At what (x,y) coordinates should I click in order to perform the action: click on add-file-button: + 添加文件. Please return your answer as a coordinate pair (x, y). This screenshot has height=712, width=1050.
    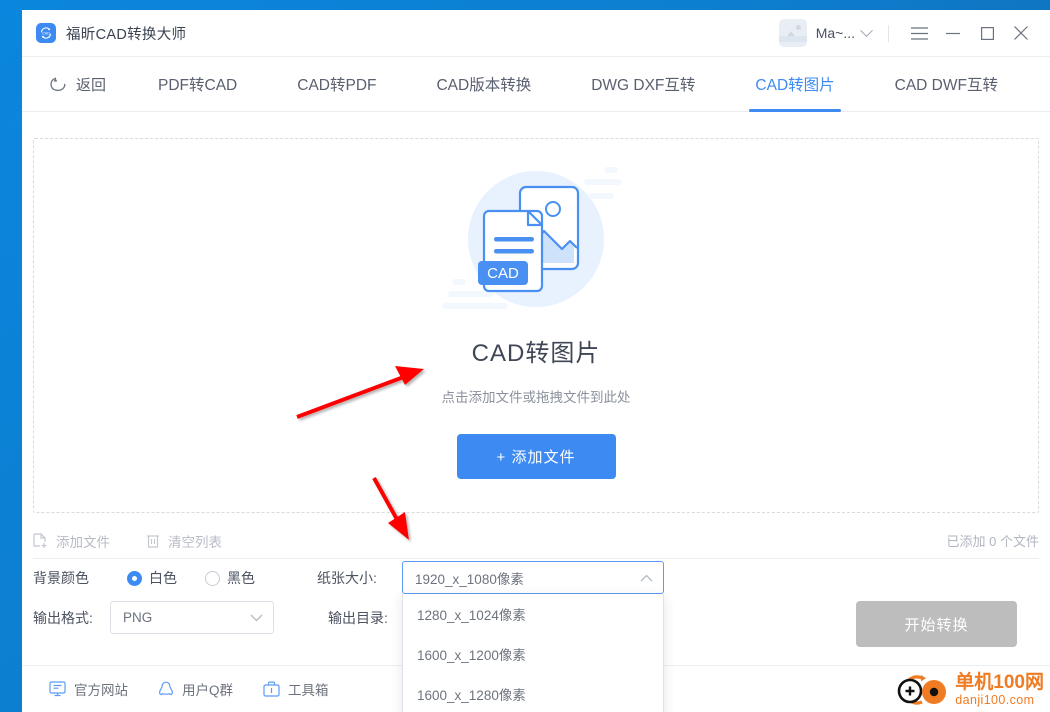
    Looking at the image, I should click on (536, 456).